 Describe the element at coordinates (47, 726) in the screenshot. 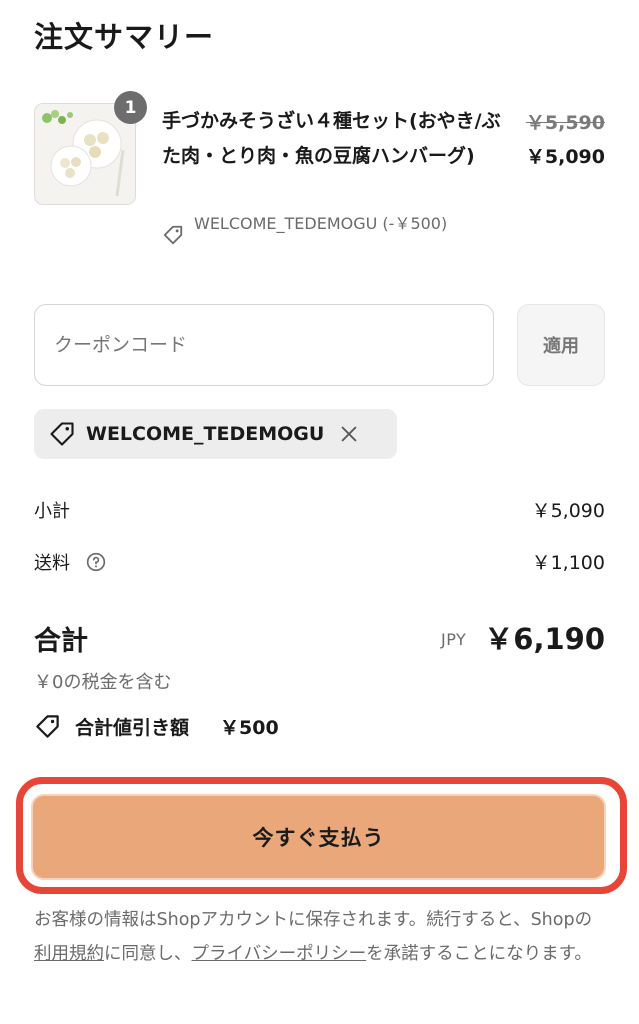

I see `savings-tag-icon` at that location.